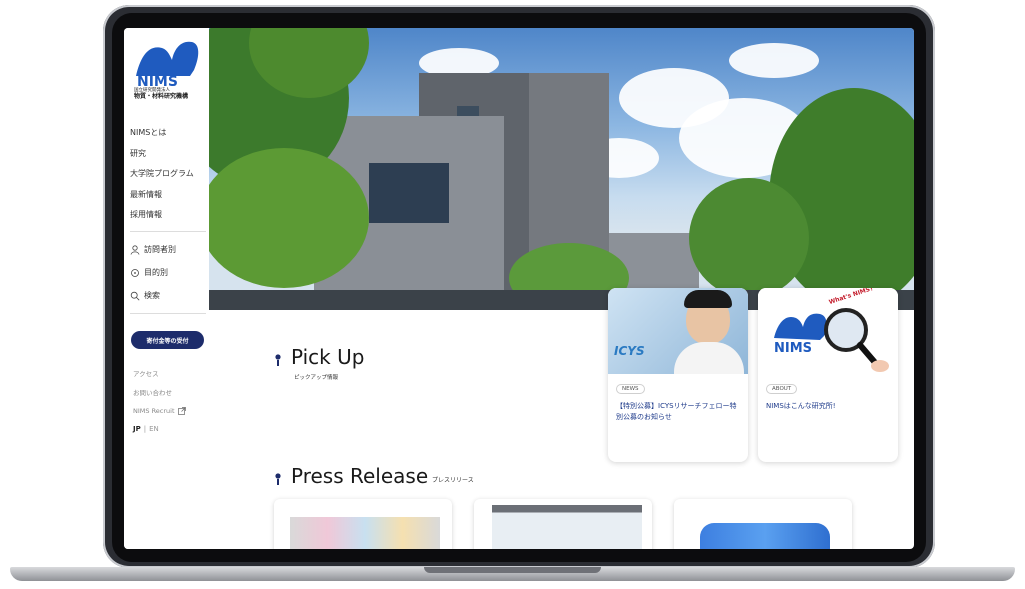 This screenshot has height=589, width=1025. What do you see at coordinates (679, 412) in the screenshot?
I see `news-card-text: 【特別公募】ICYSリサーチフェロー特別公募のお知らせ` at bounding box center [679, 412].